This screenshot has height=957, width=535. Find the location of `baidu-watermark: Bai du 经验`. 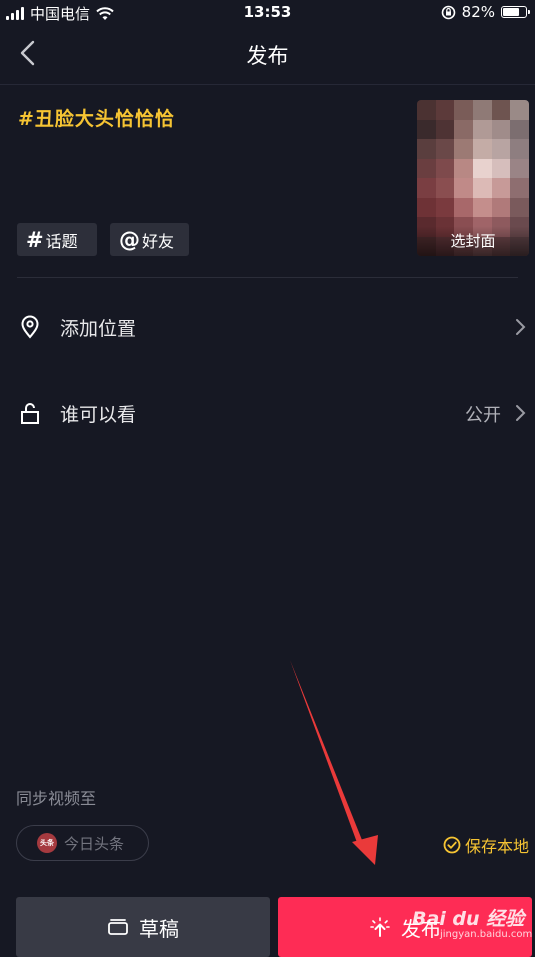

baidu-watermark: Bai du 经验 is located at coordinates (468, 919).